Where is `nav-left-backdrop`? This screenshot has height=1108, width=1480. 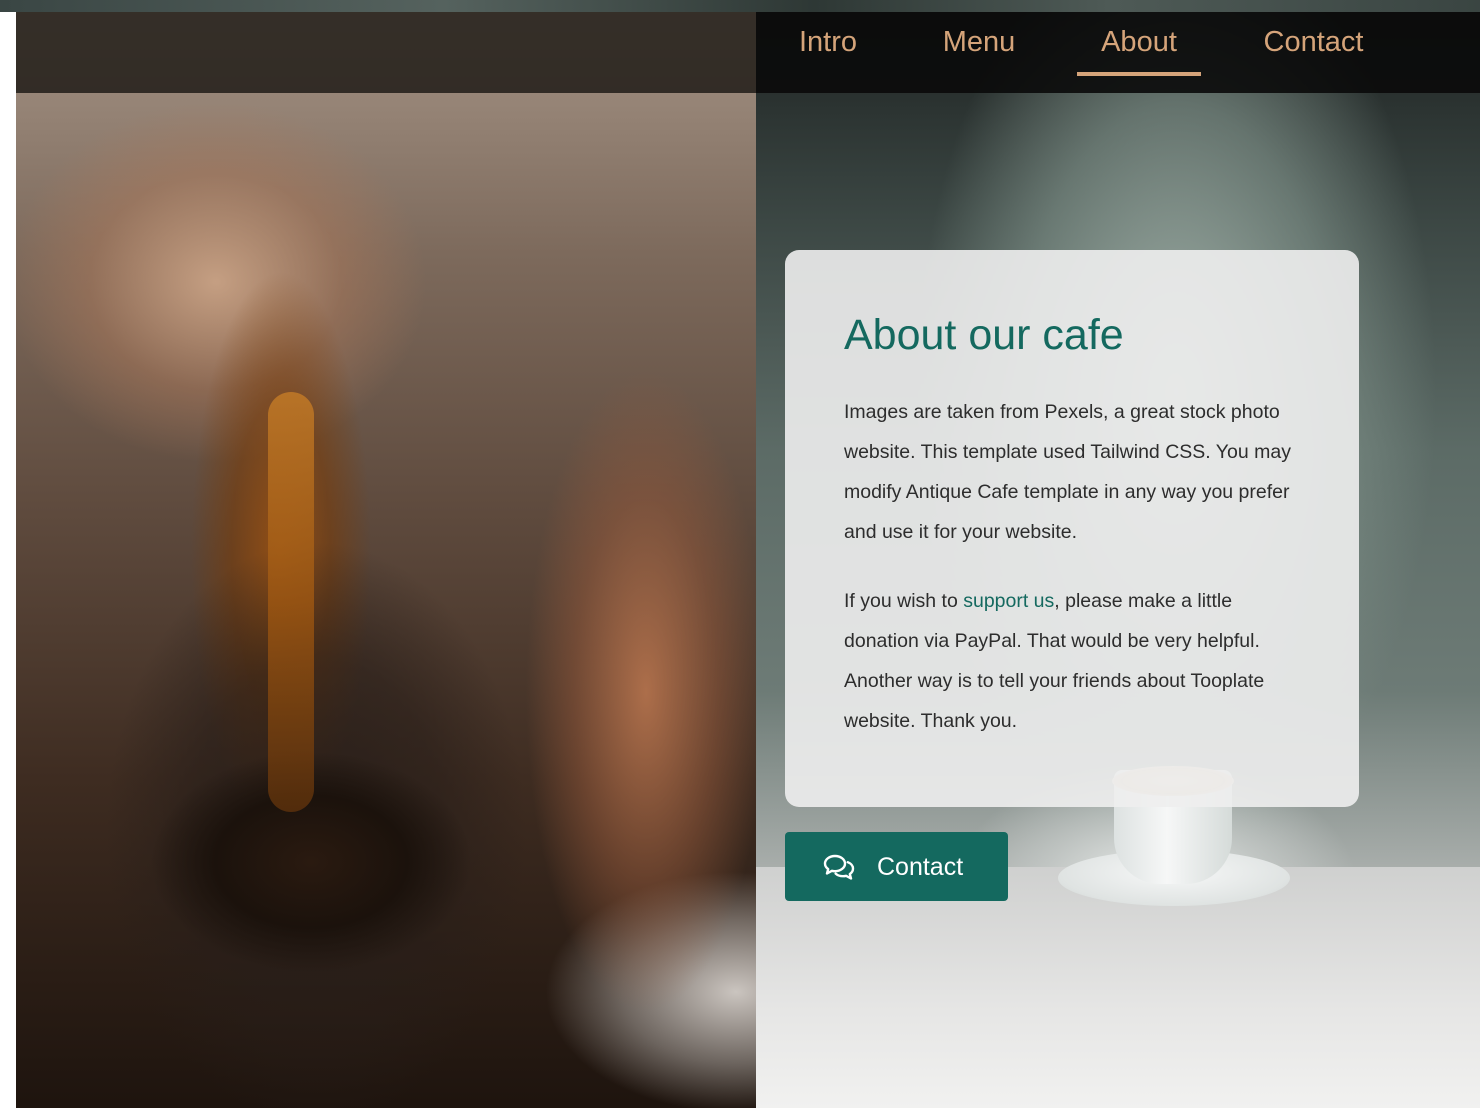 nav-left-backdrop is located at coordinates (386, 52).